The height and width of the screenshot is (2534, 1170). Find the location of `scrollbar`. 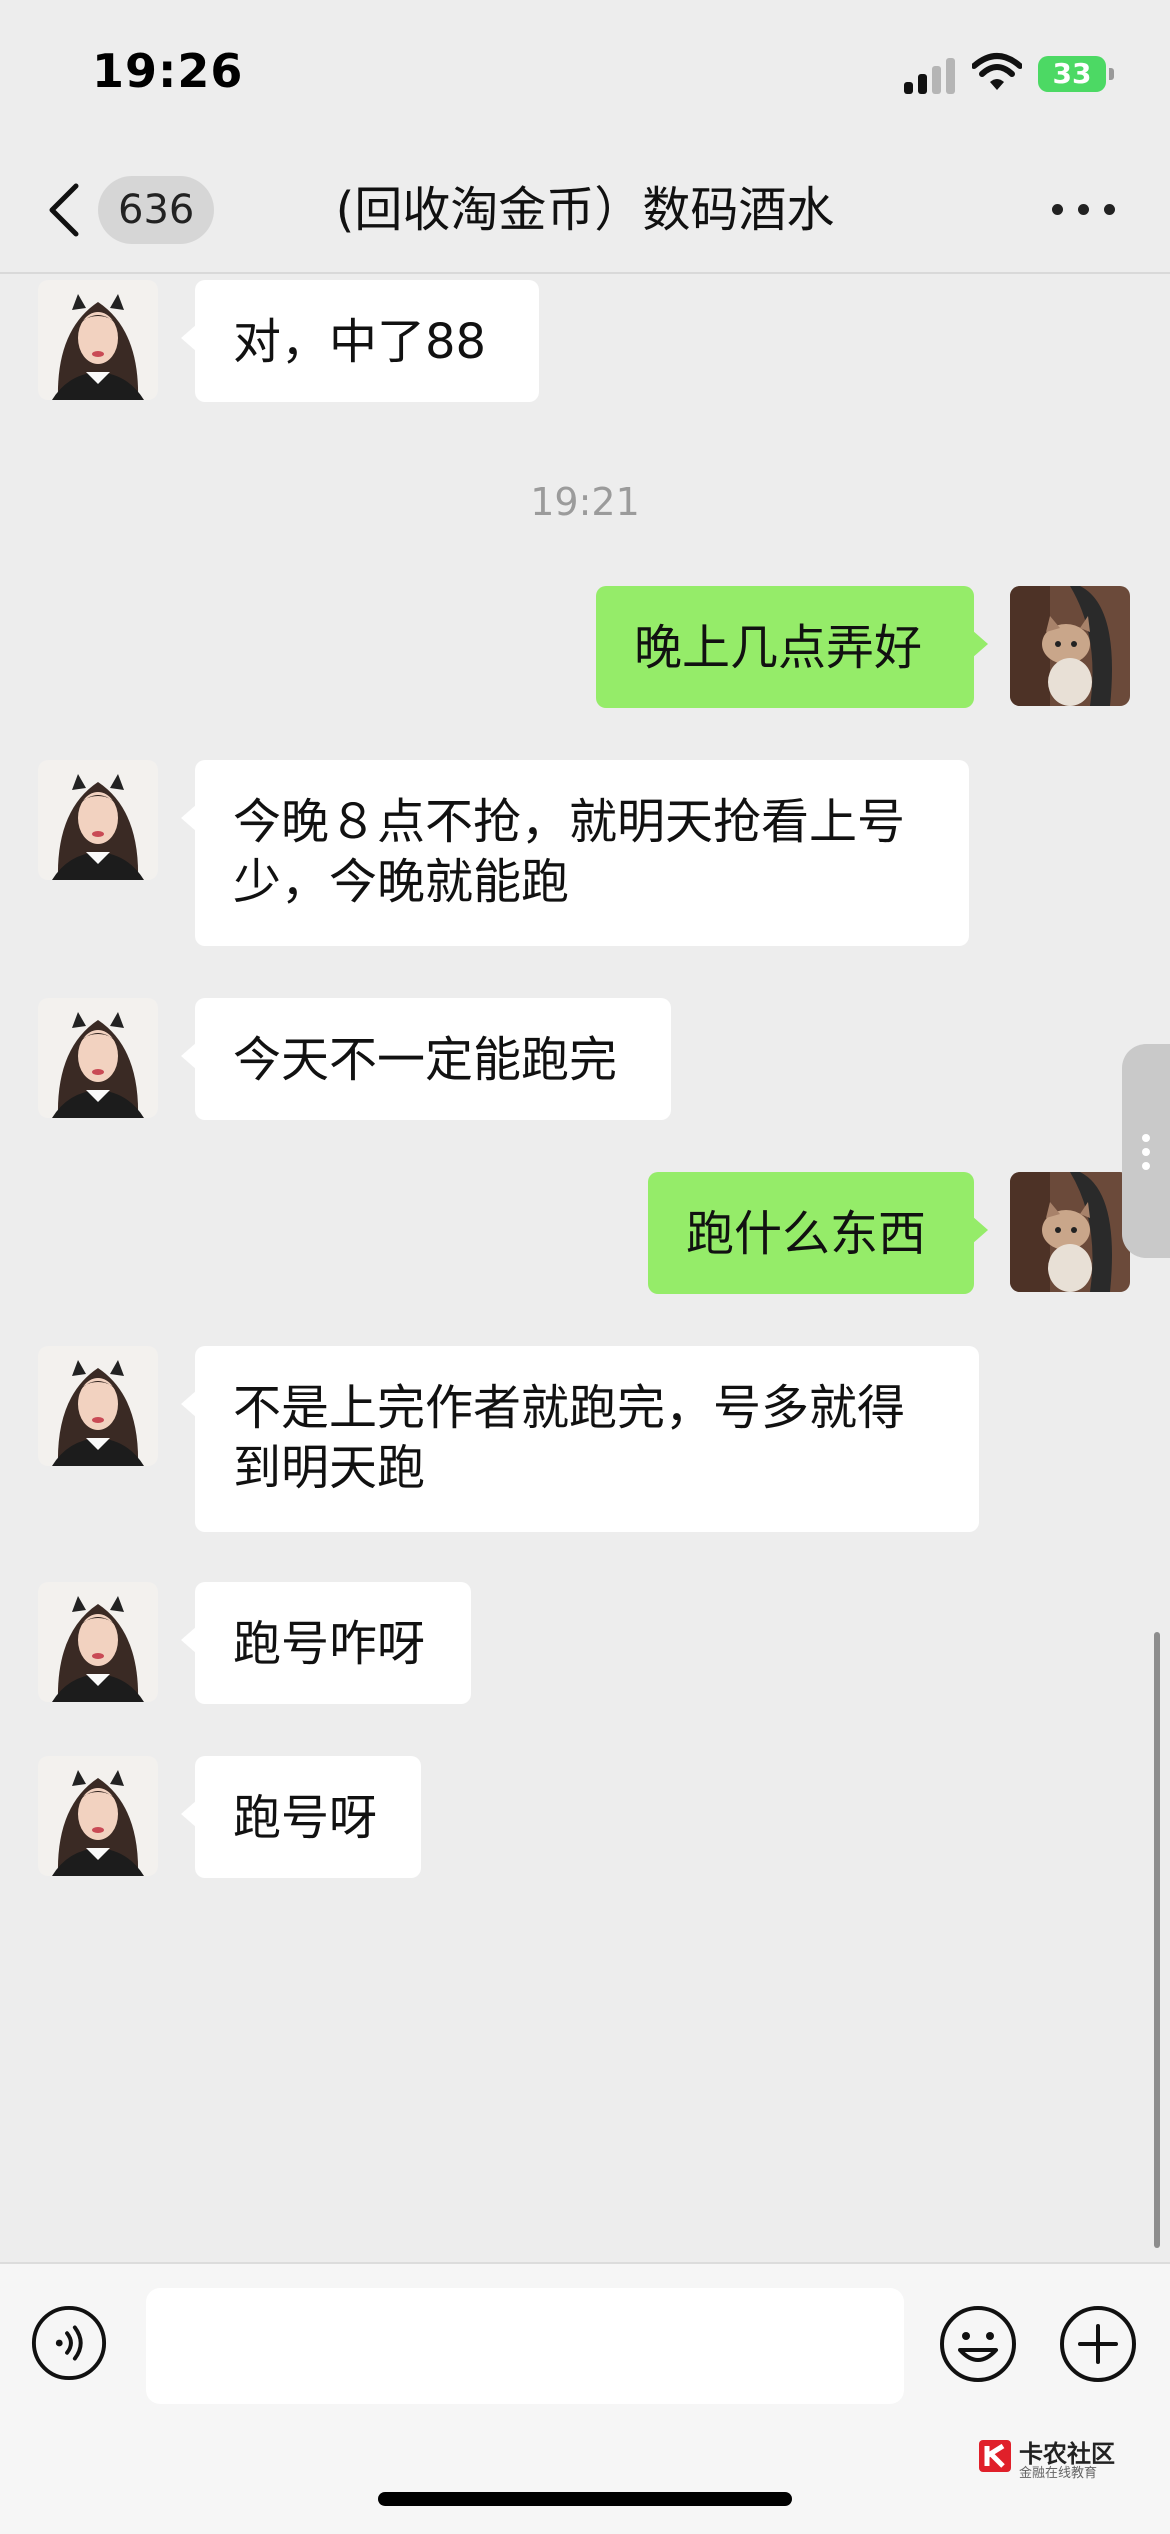

scrollbar is located at coordinates (1157, 1940).